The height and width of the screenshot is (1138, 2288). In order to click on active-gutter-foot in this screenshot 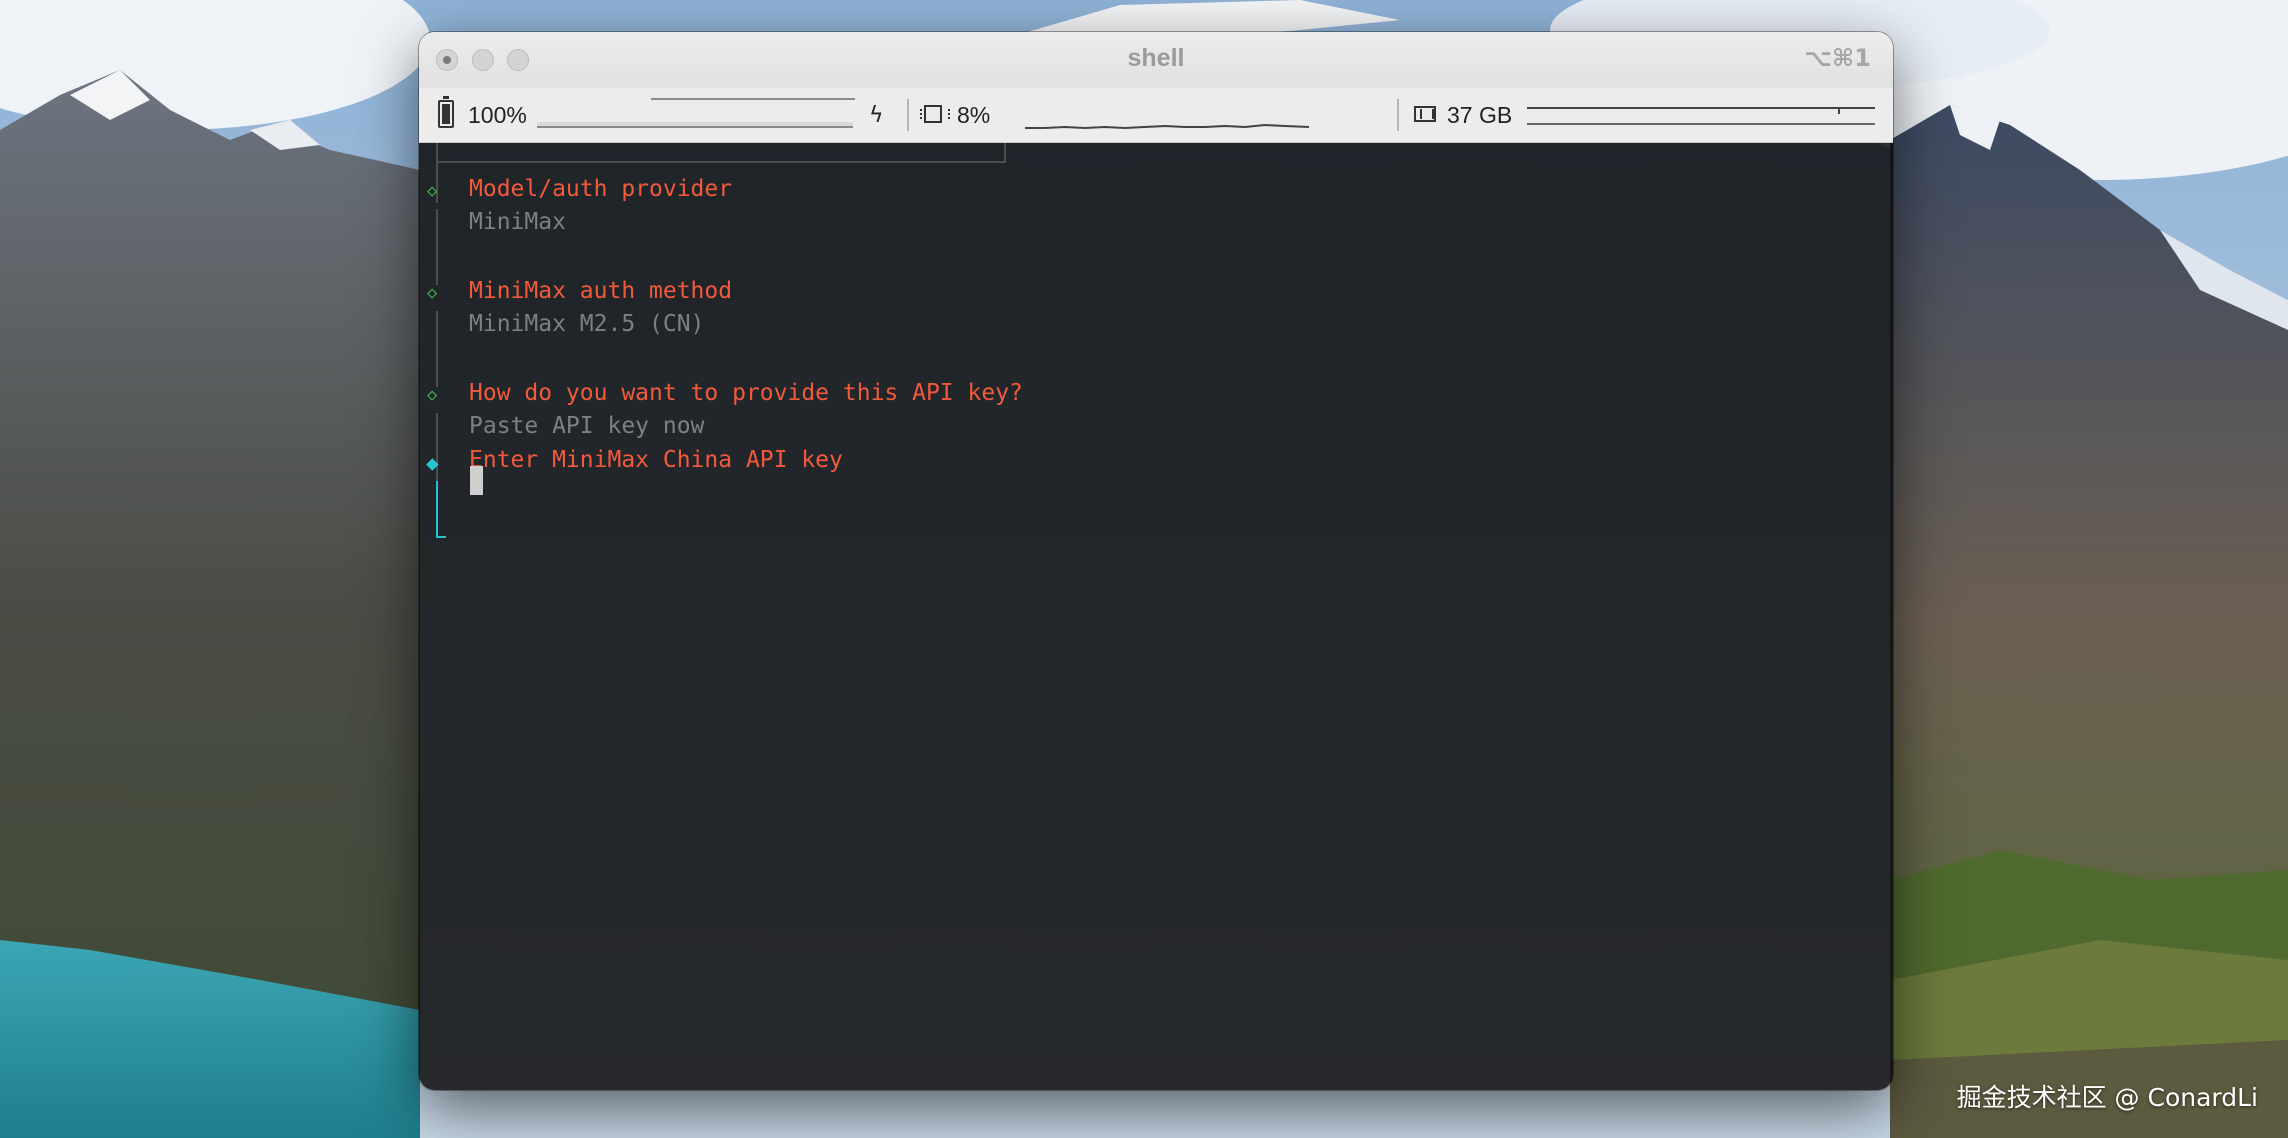, I will do `click(441, 537)`.